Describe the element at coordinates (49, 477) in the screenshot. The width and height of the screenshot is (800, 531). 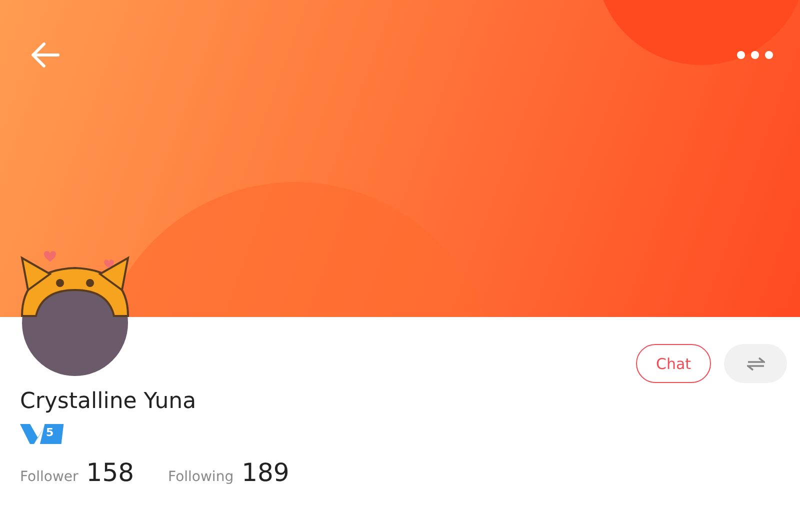
I see `stat-label: Follower` at that location.